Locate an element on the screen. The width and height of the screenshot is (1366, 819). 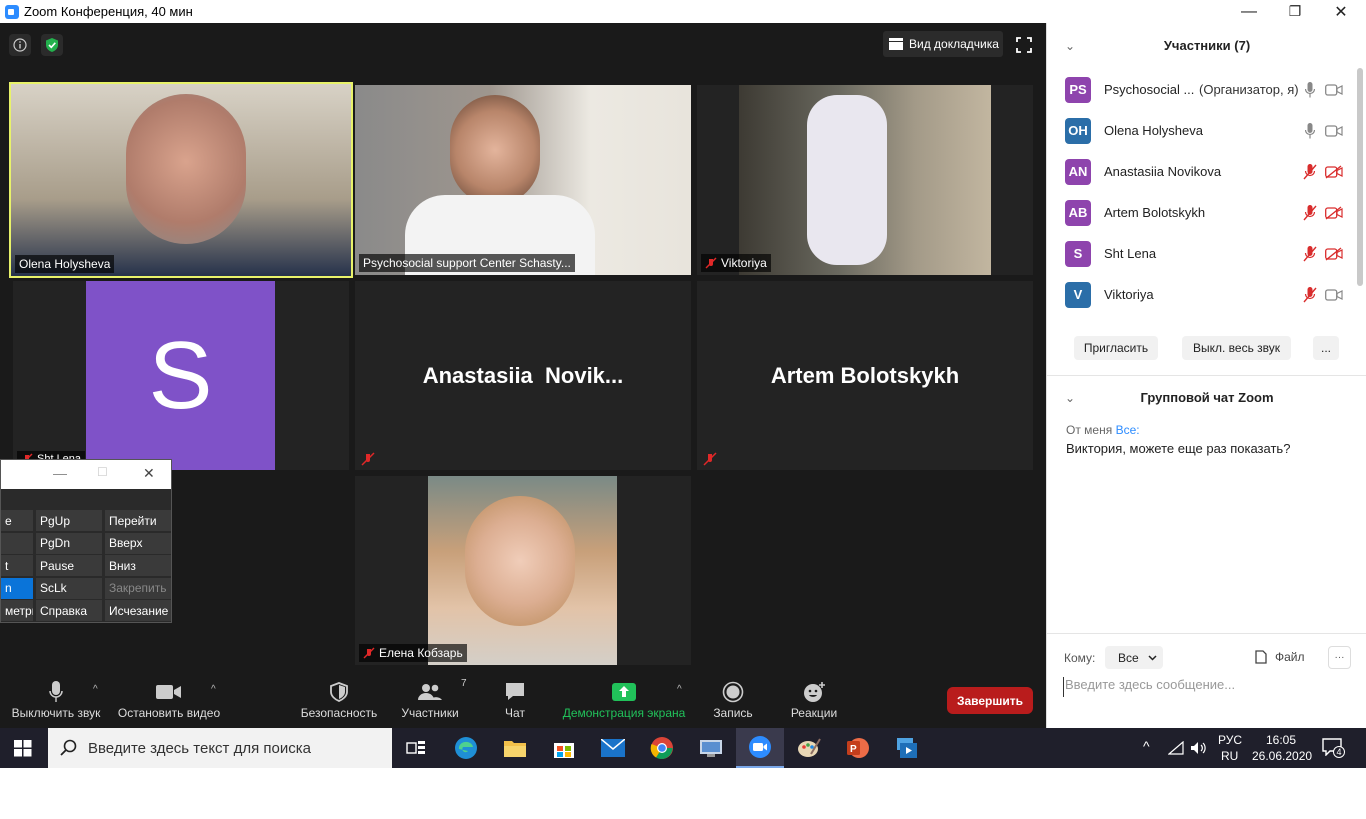
language-indicator: РУС is located at coordinates (1230, 740).